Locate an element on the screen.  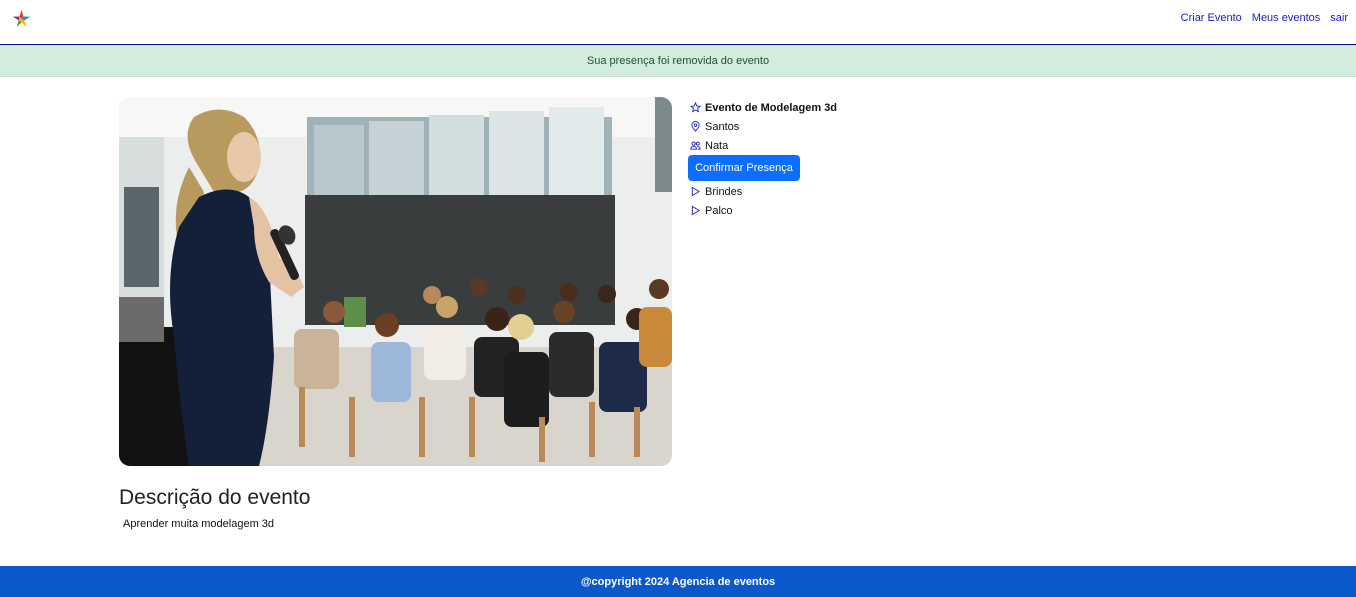
people-icon is located at coordinates (695, 145).